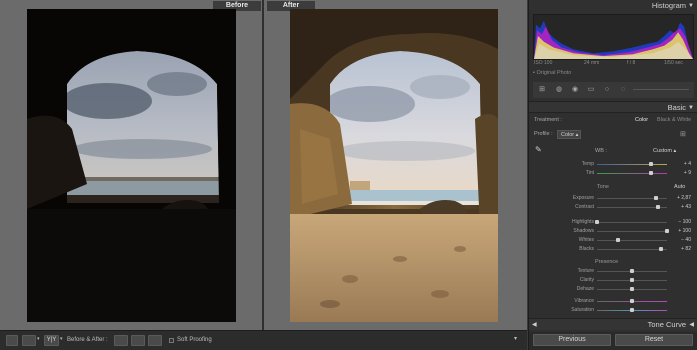 Image resolution: width=697 pixels, height=350 pixels. Describe the element at coordinates (660, 249) in the screenshot. I see `blacks-slider-knob` at that location.